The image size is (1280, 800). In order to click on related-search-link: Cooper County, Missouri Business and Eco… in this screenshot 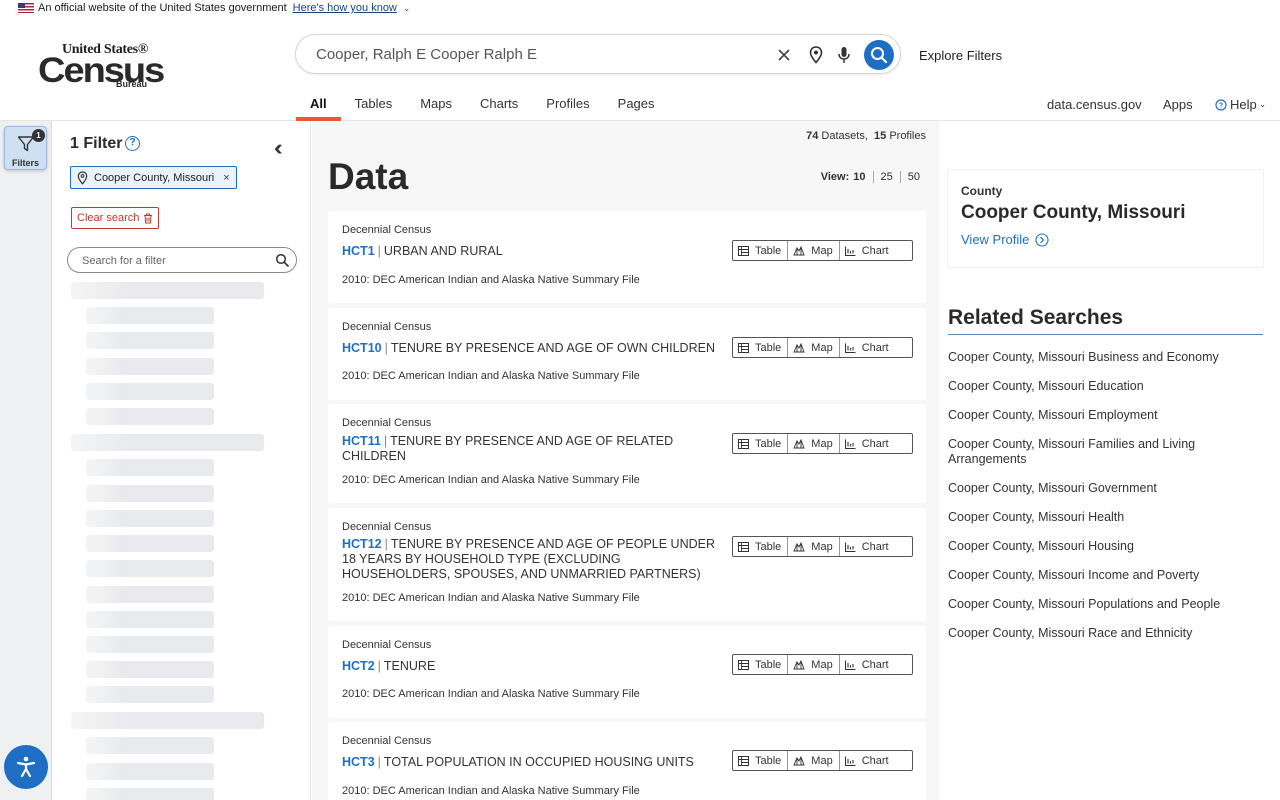, I will do `click(1098, 357)`.